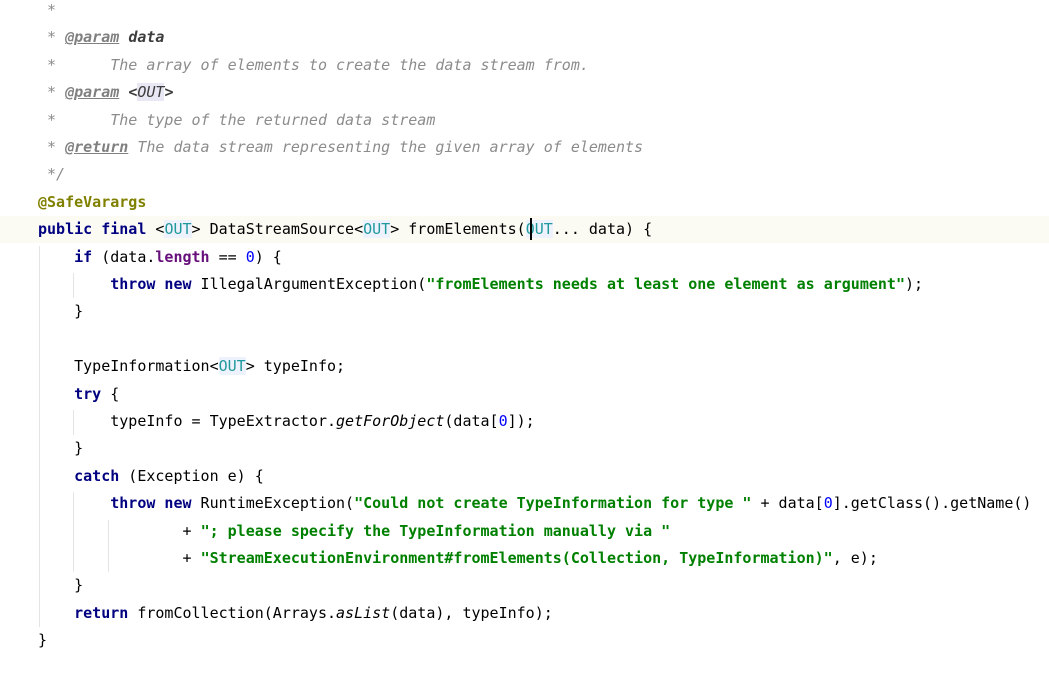 This screenshot has width=1049, height=673. Describe the element at coordinates (524, 37) in the screenshot. I see `code-line: * @param data` at that location.